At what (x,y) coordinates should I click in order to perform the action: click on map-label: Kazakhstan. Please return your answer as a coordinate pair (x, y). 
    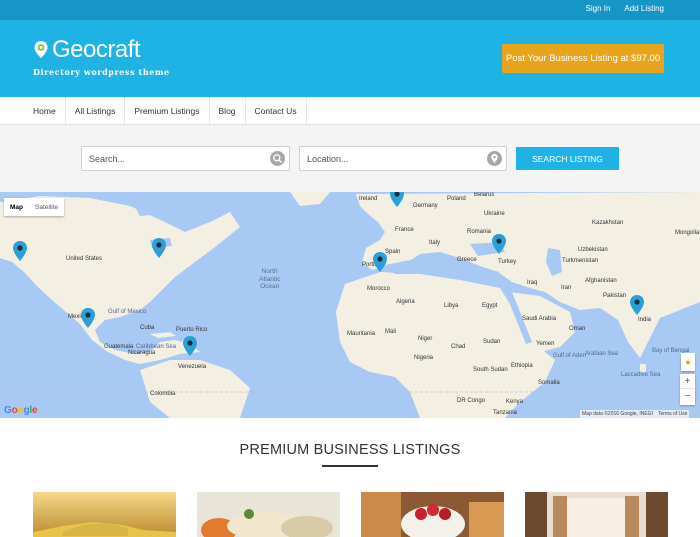
    Looking at the image, I should click on (608, 223).